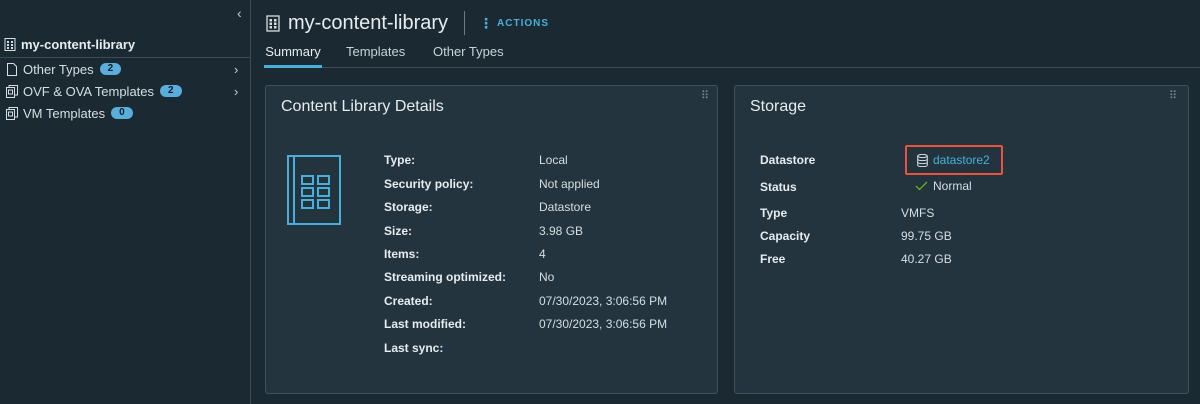 Image resolution: width=1200 pixels, height=404 pixels. What do you see at coordinates (732, 56) in the screenshot?
I see `tab-bar: Summary Templates Other Types` at bounding box center [732, 56].